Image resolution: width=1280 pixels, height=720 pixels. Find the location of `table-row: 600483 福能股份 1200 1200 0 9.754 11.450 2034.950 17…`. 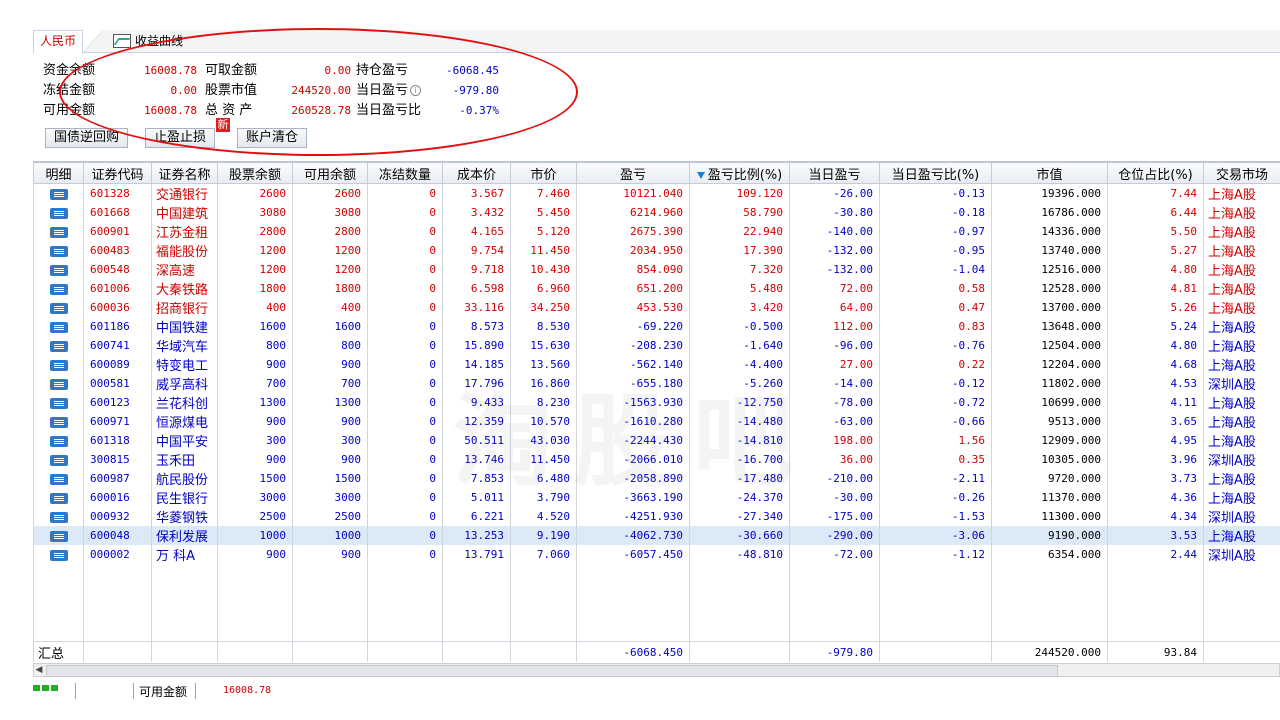

table-row: 600483 福能股份 1200 1200 0 9.754 11.450 2034.950 17… is located at coordinates (656, 250).